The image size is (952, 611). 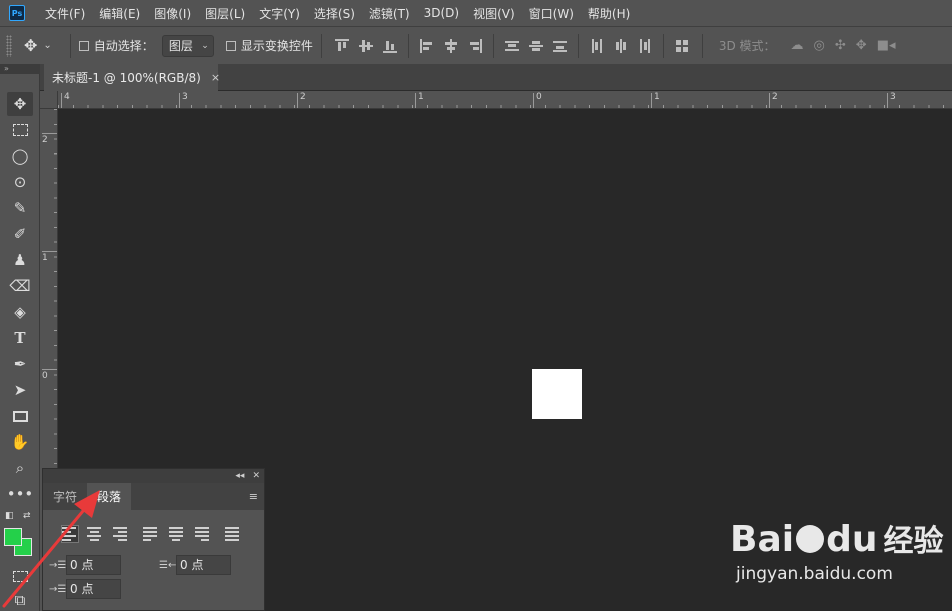 I want to click on watermark-brand-suffix: du, so click(x=852, y=539).